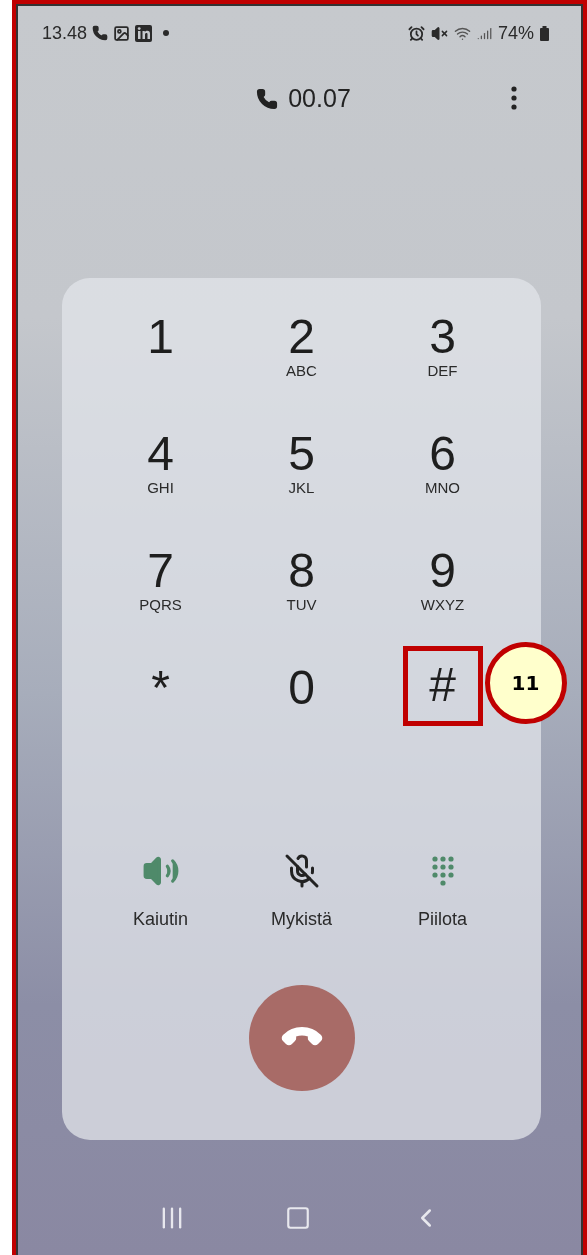  Describe the element at coordinates (416, 33) in the screenshot. I see `alarm-icon` at that location.